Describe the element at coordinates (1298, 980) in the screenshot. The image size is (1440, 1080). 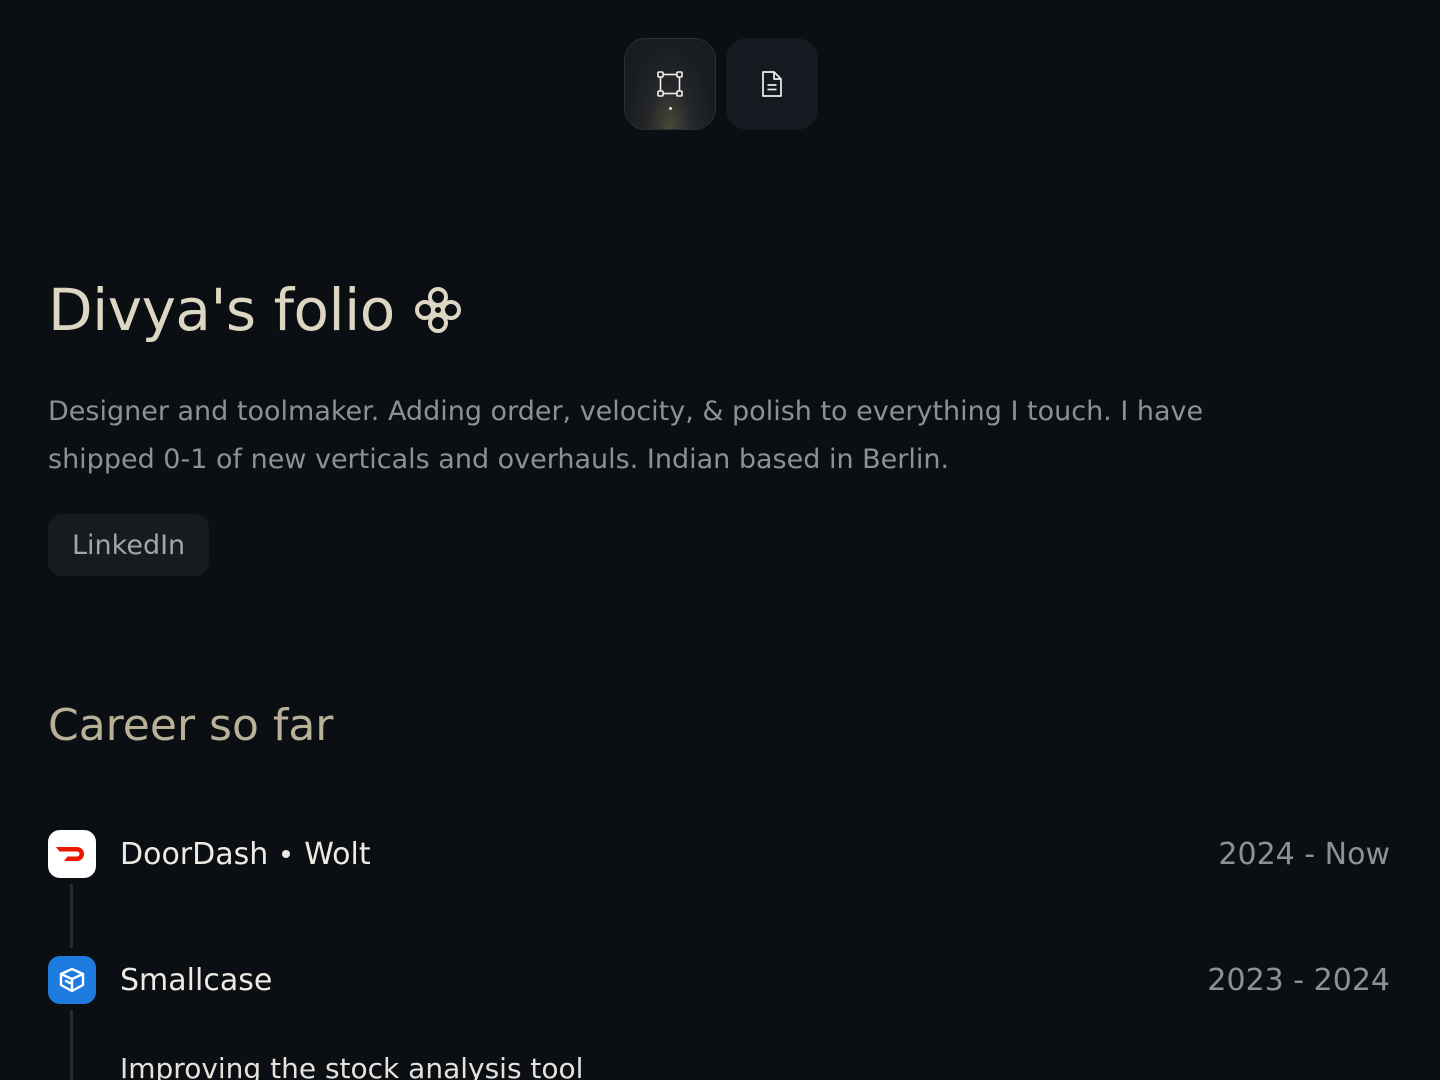
I see `job-dates: 2023 - 2024` at that location.